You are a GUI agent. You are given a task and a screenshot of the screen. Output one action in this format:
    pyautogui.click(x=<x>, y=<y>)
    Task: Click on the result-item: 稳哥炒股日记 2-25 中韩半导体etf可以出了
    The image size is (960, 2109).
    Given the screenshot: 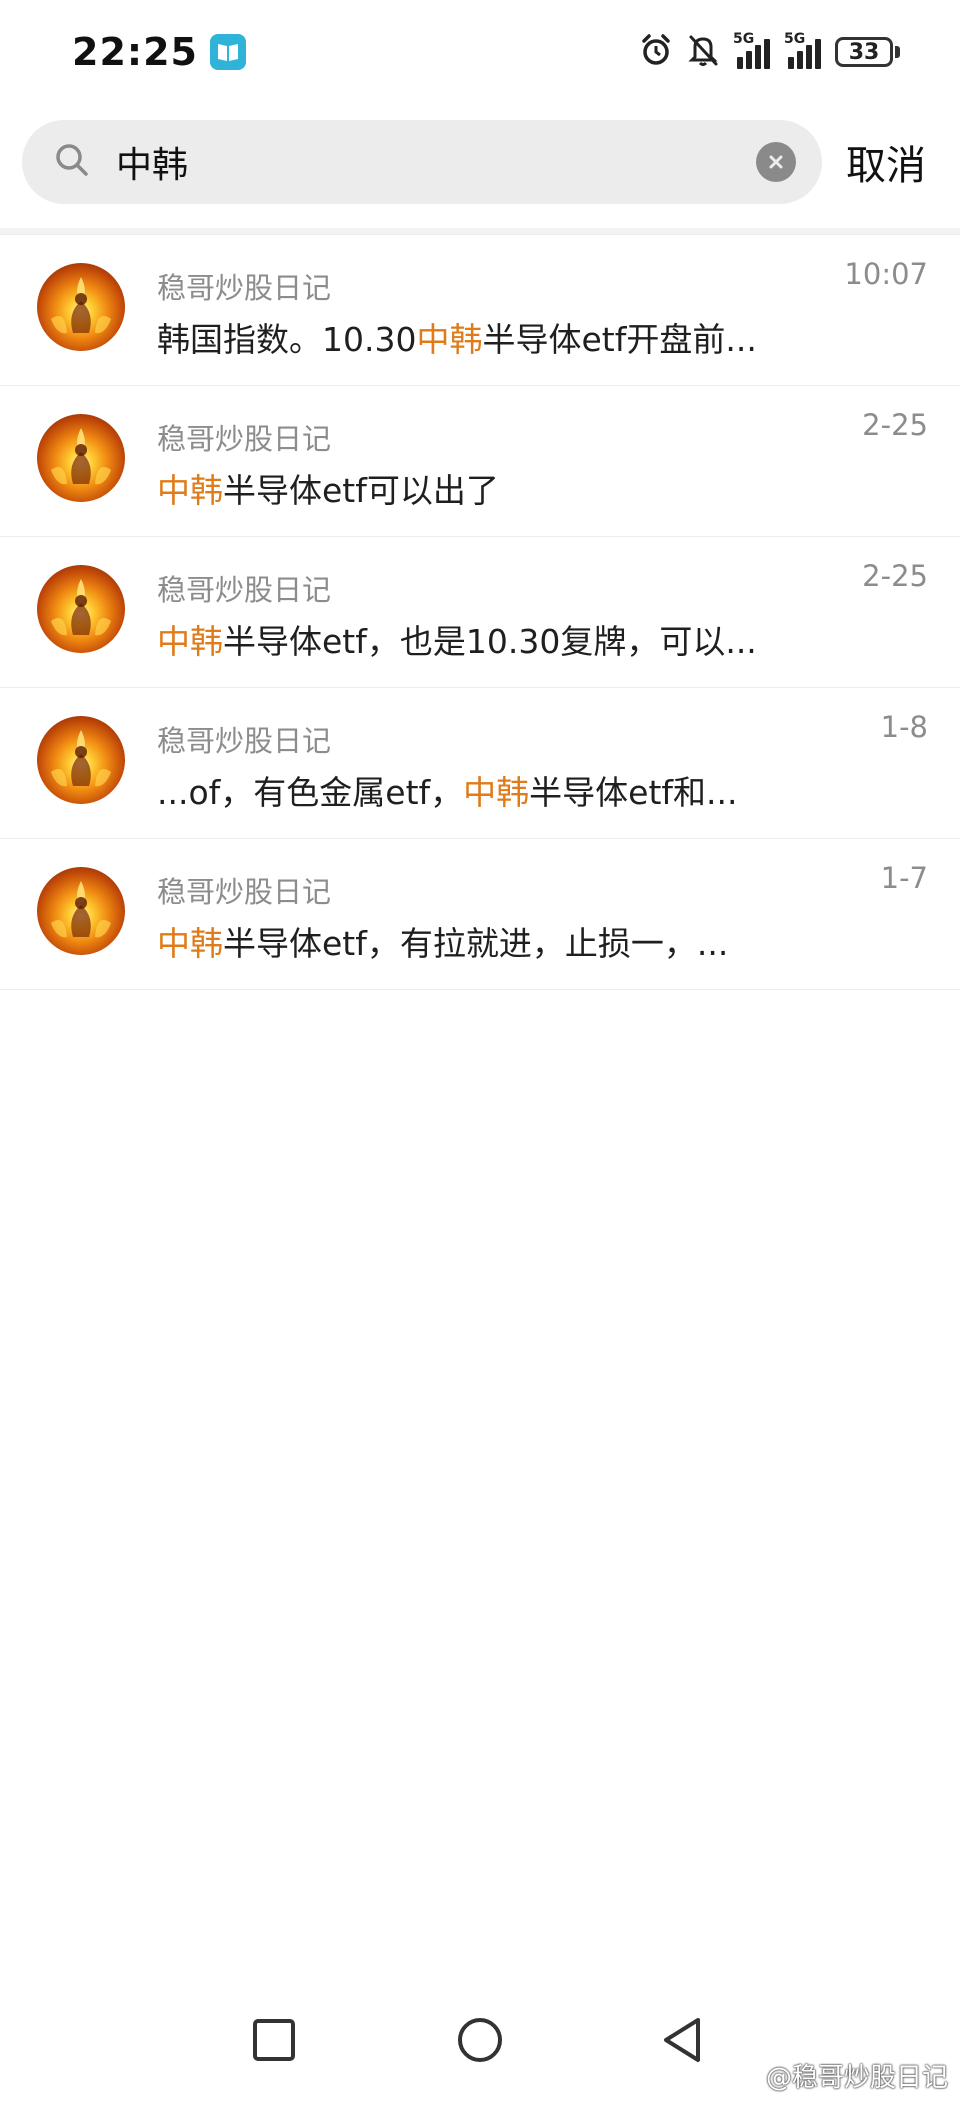 What is the action you would take?
    pyautogui.click(x=480, y=461)
    